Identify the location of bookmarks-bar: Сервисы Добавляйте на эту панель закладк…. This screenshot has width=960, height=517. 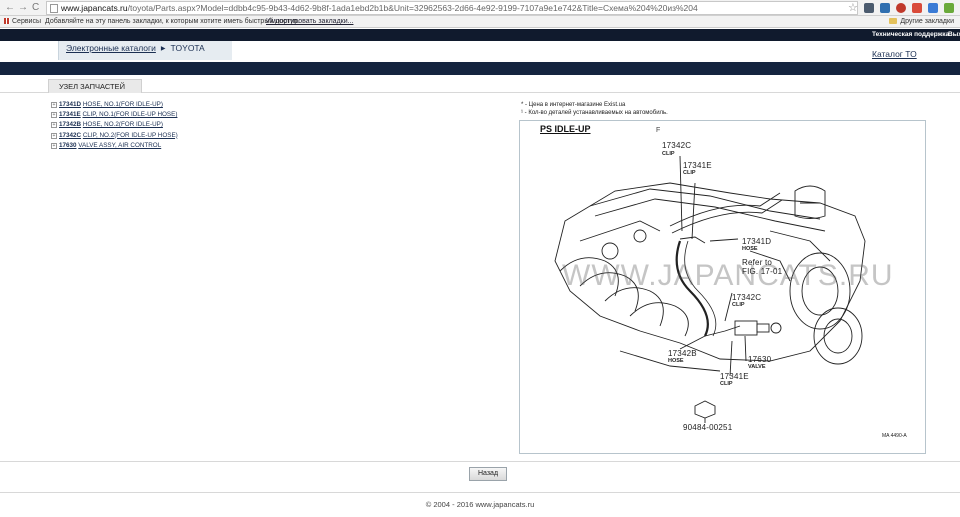
(480, 22).